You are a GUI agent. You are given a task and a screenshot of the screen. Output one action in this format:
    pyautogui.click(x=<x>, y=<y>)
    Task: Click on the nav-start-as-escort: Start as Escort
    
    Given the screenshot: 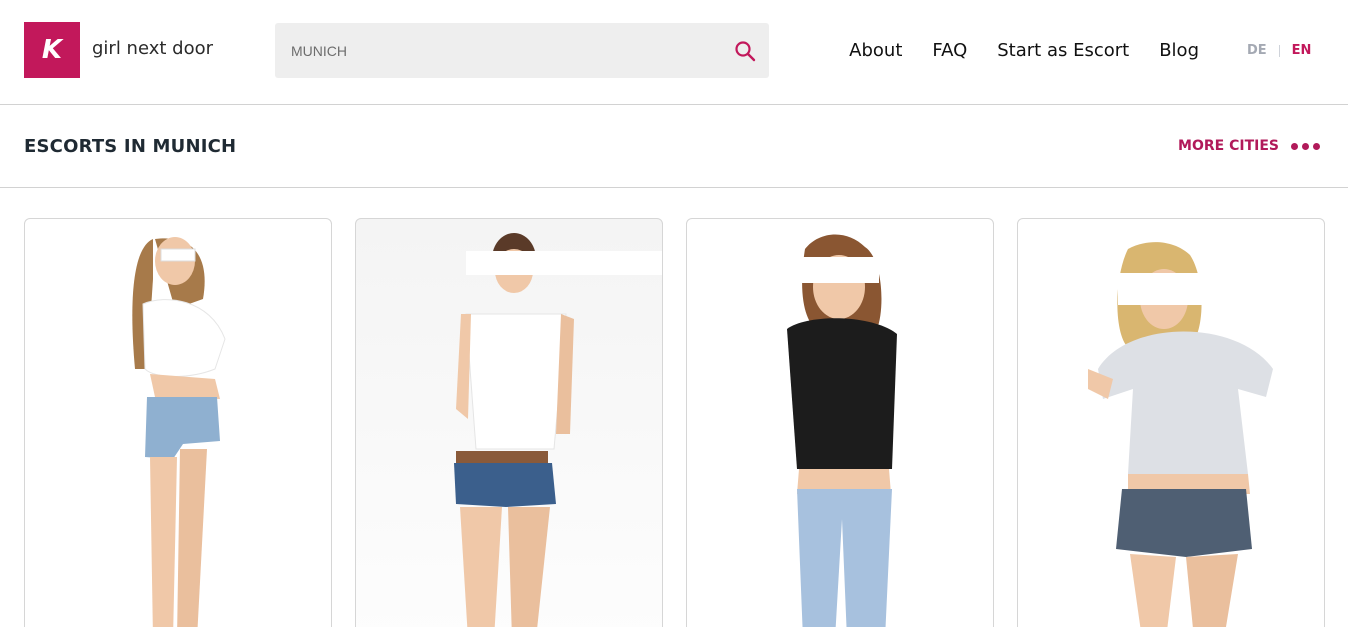 What is the action you would take?
    pyautogui.click(x=1063, y=50)
    